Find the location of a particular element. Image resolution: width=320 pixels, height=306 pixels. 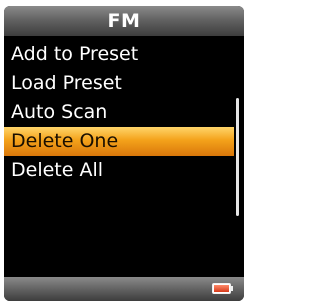

scroll-thumb is located at coordinates (237, 157).